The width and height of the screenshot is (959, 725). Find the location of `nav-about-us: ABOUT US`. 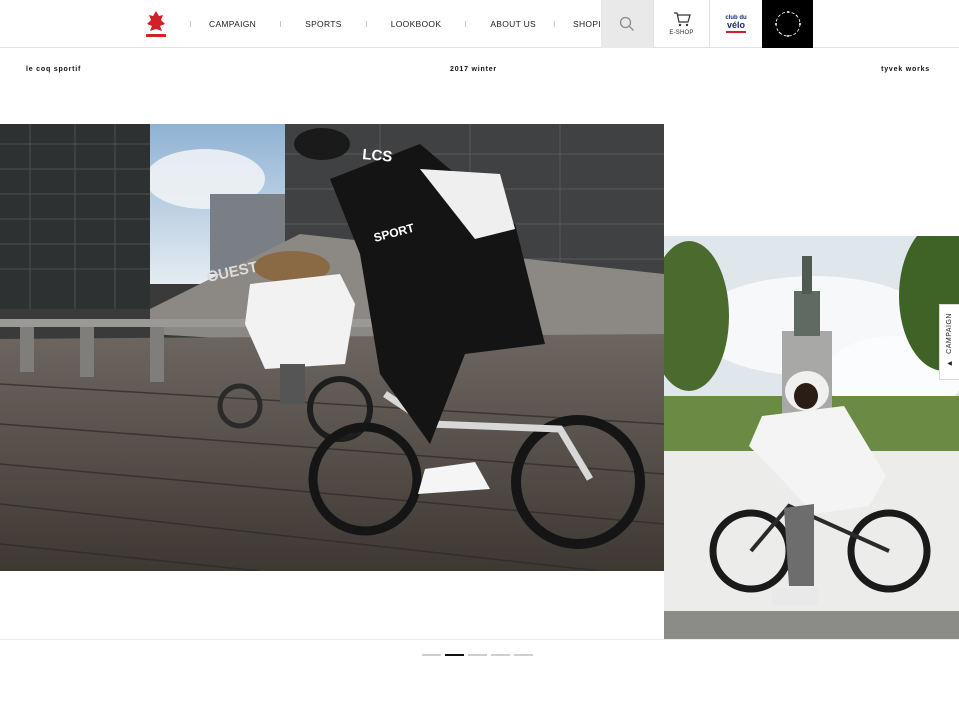

nav-about-us: ABOUT US is located at coordinates (513, 24).